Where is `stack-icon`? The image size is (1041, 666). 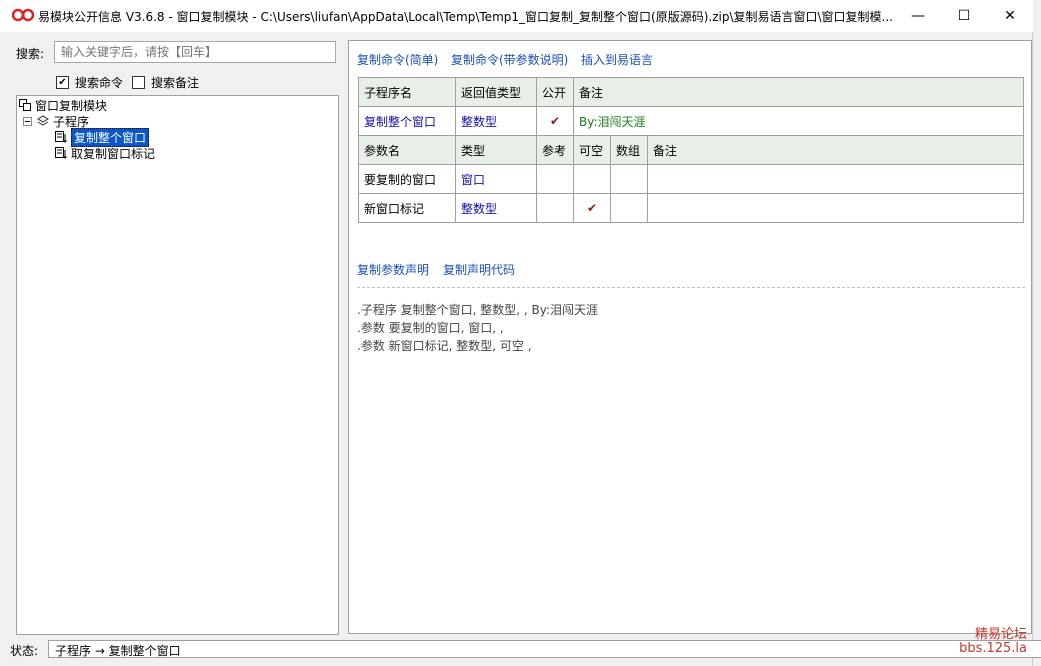
stack-icon is located at coordinates (43, 121).